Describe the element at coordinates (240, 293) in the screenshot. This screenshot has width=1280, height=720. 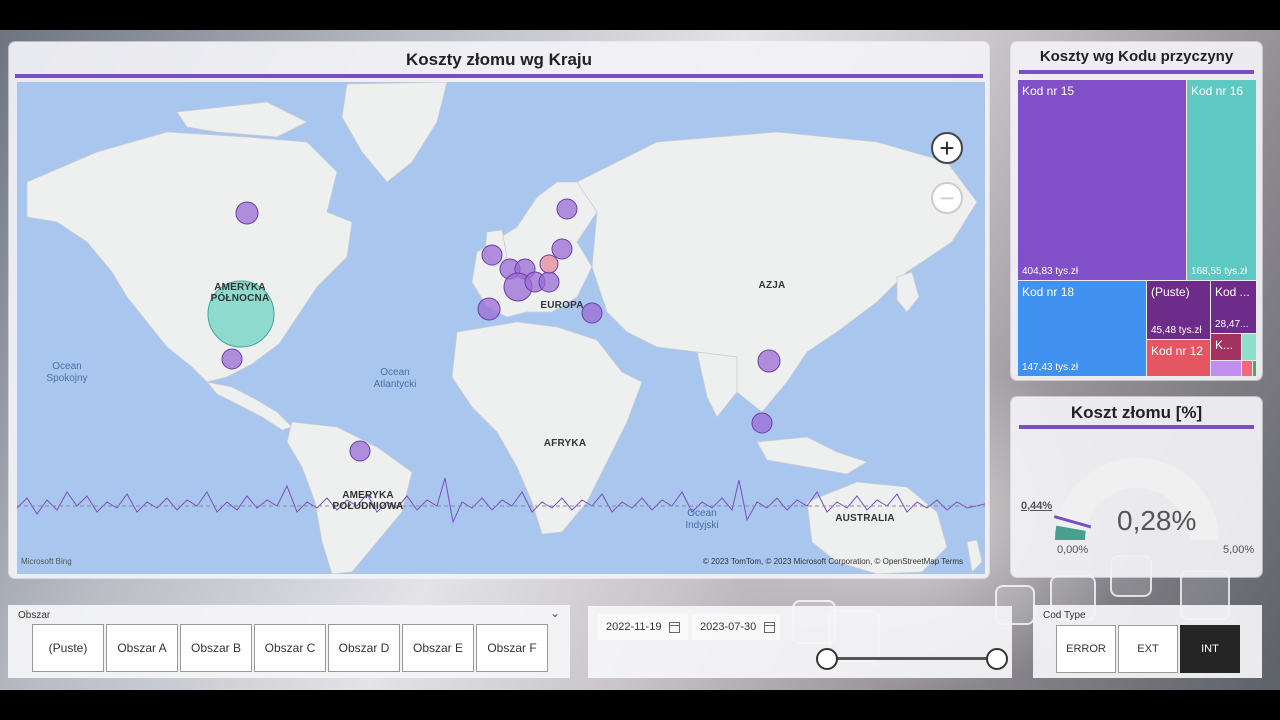
I see `label-north-america: AMERYKA PÓŁNOCNA` at that location.